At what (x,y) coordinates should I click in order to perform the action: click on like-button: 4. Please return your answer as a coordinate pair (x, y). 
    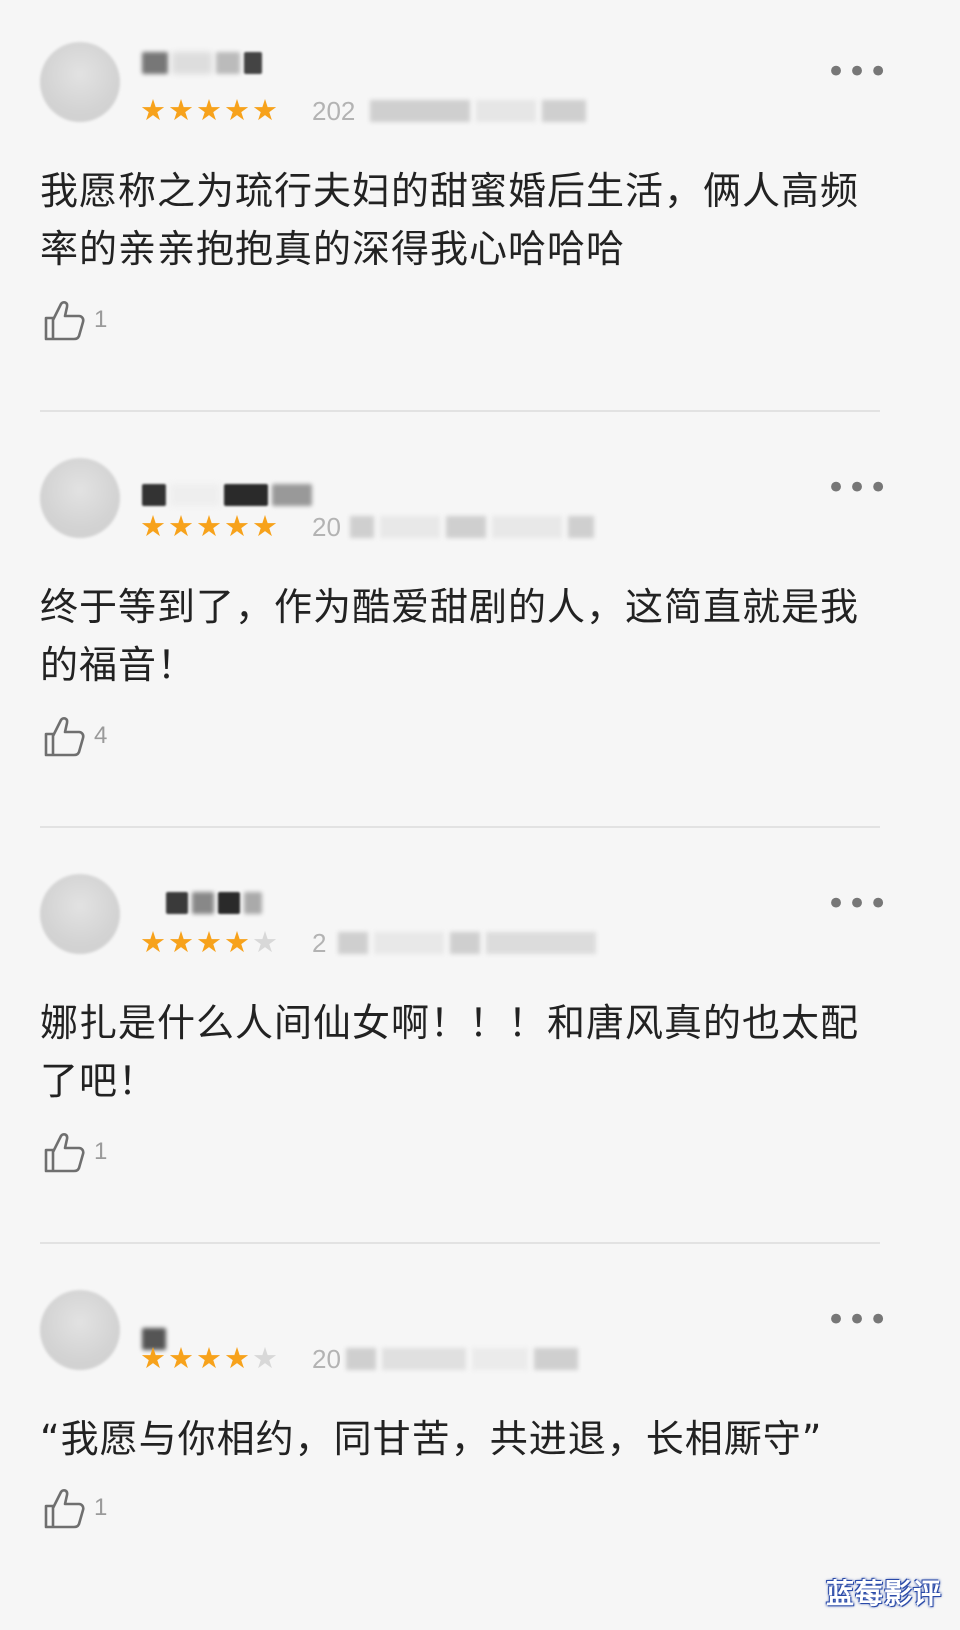
    Looking at the image, I should click on (74, 736).